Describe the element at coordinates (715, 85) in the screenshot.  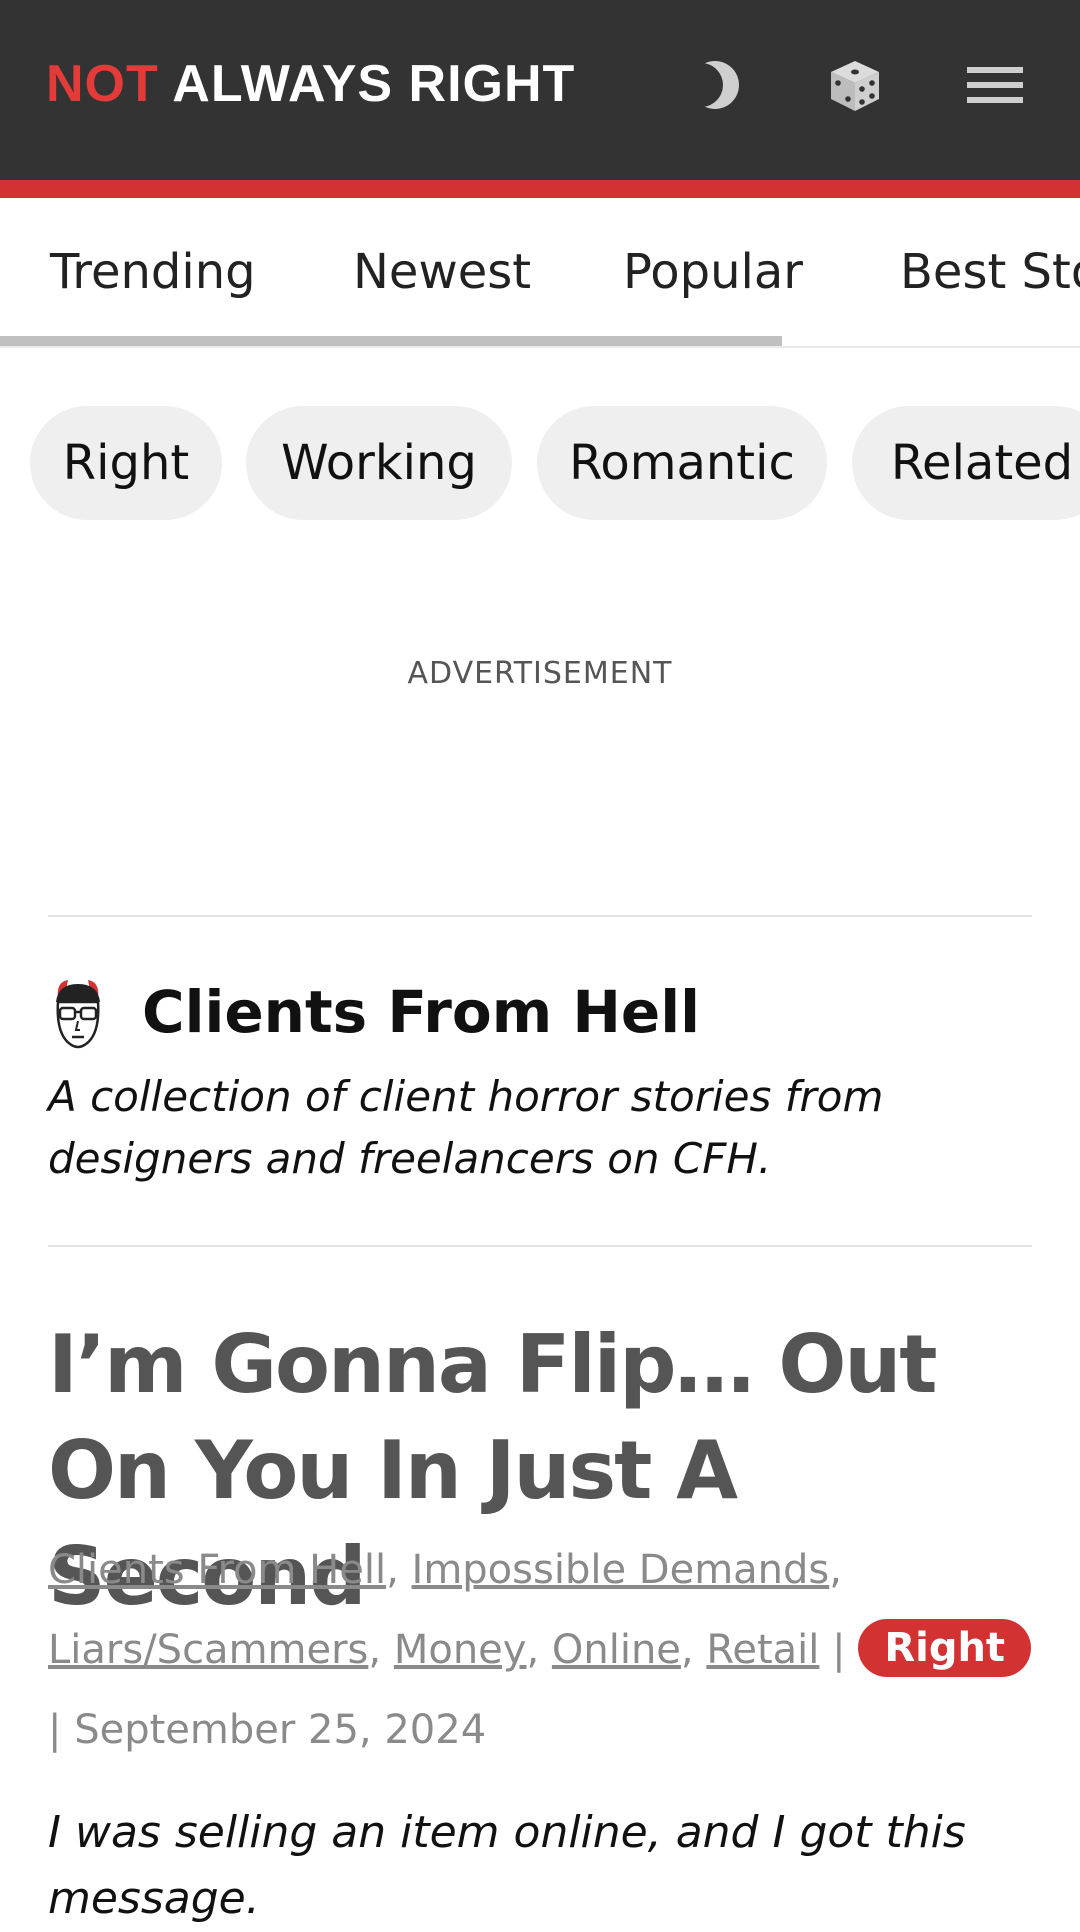
I see `moon-icon` at that location.